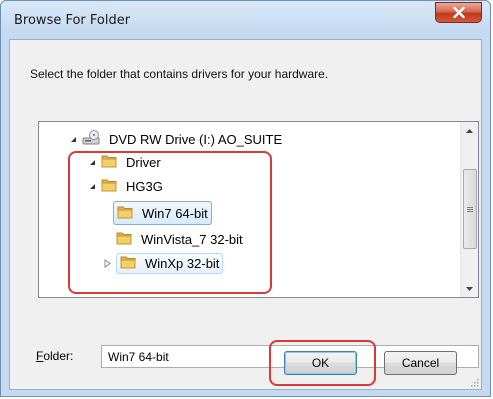 The image size is (493, 399). Describe the element at coordinates (170, 222) in the screenshot. I see `annotation-highlight-tree` at that location.